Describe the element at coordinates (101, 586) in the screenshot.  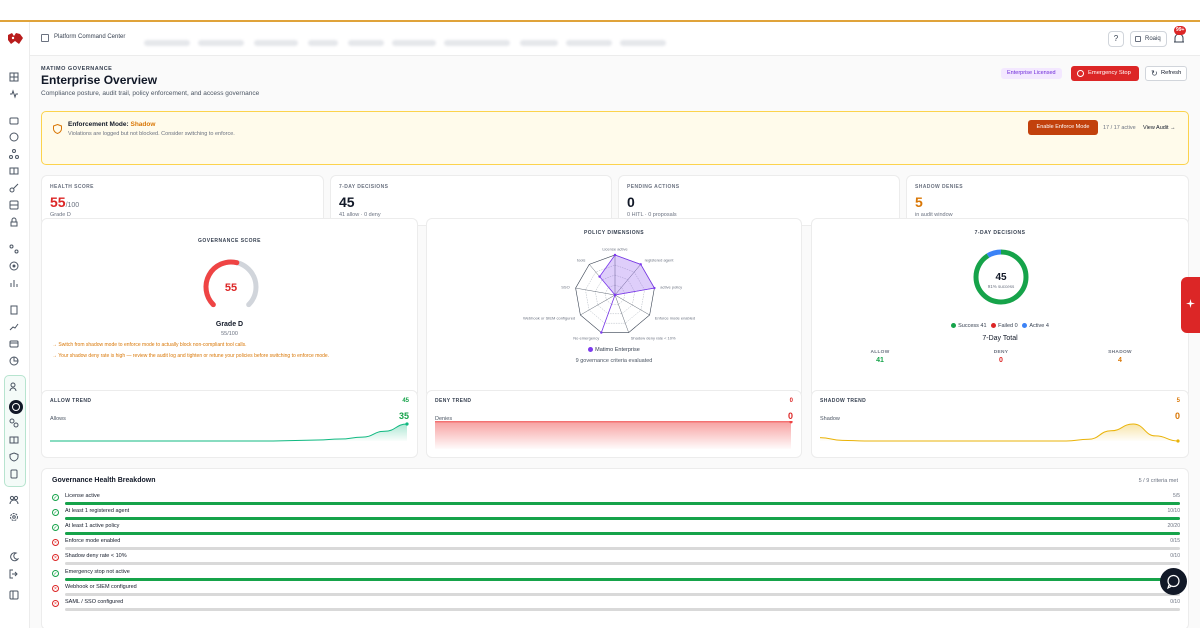
I see `criterion-name: Webhook or SIEM configured` at that location.